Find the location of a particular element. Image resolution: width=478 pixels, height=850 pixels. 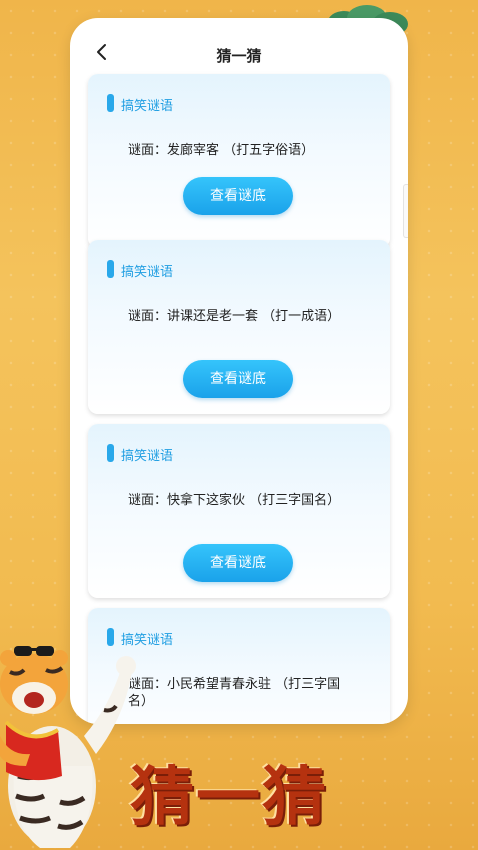

riddle-text: 谜面：小民希望青春永驻 （打三字国名） is located at coordinates (234, 693).